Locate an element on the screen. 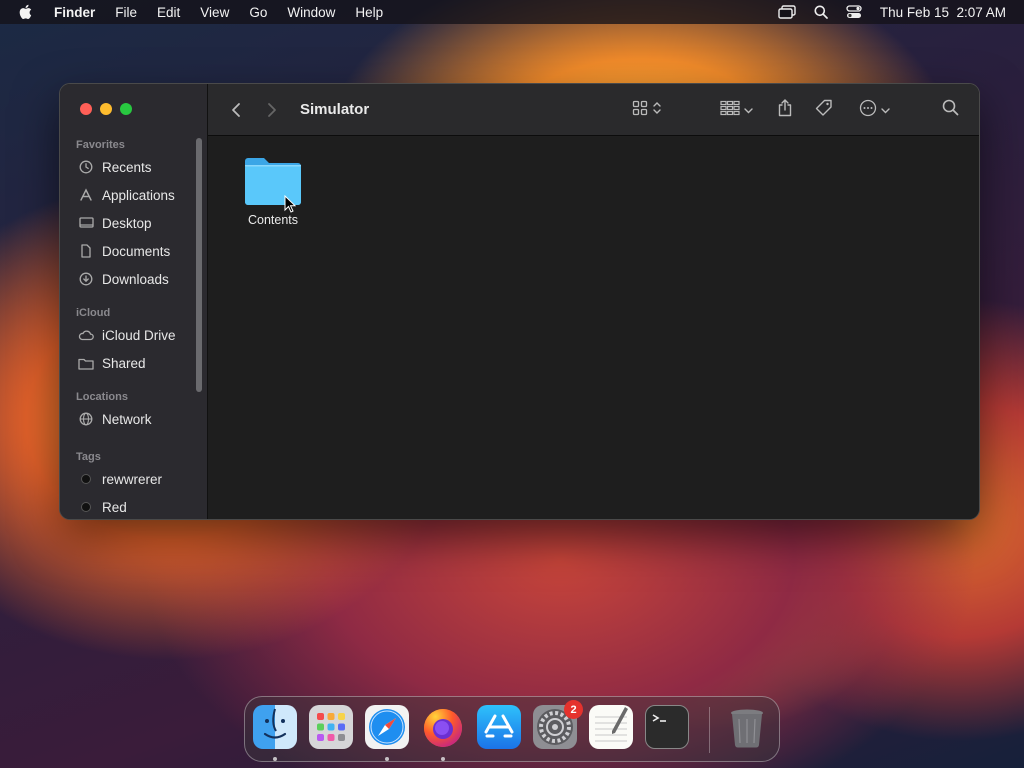  document-icon is located at coordinates (86, 251).